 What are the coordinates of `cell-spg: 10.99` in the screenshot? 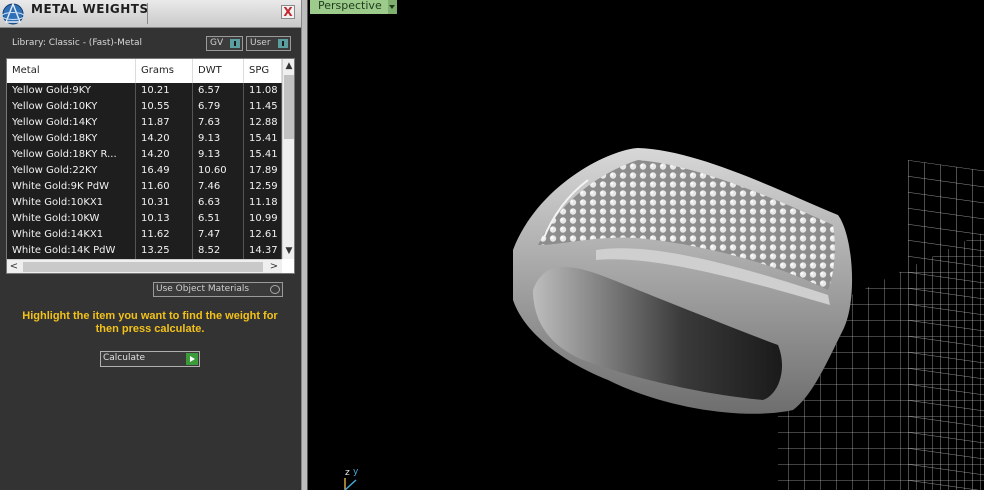 It's located at (263, 219).